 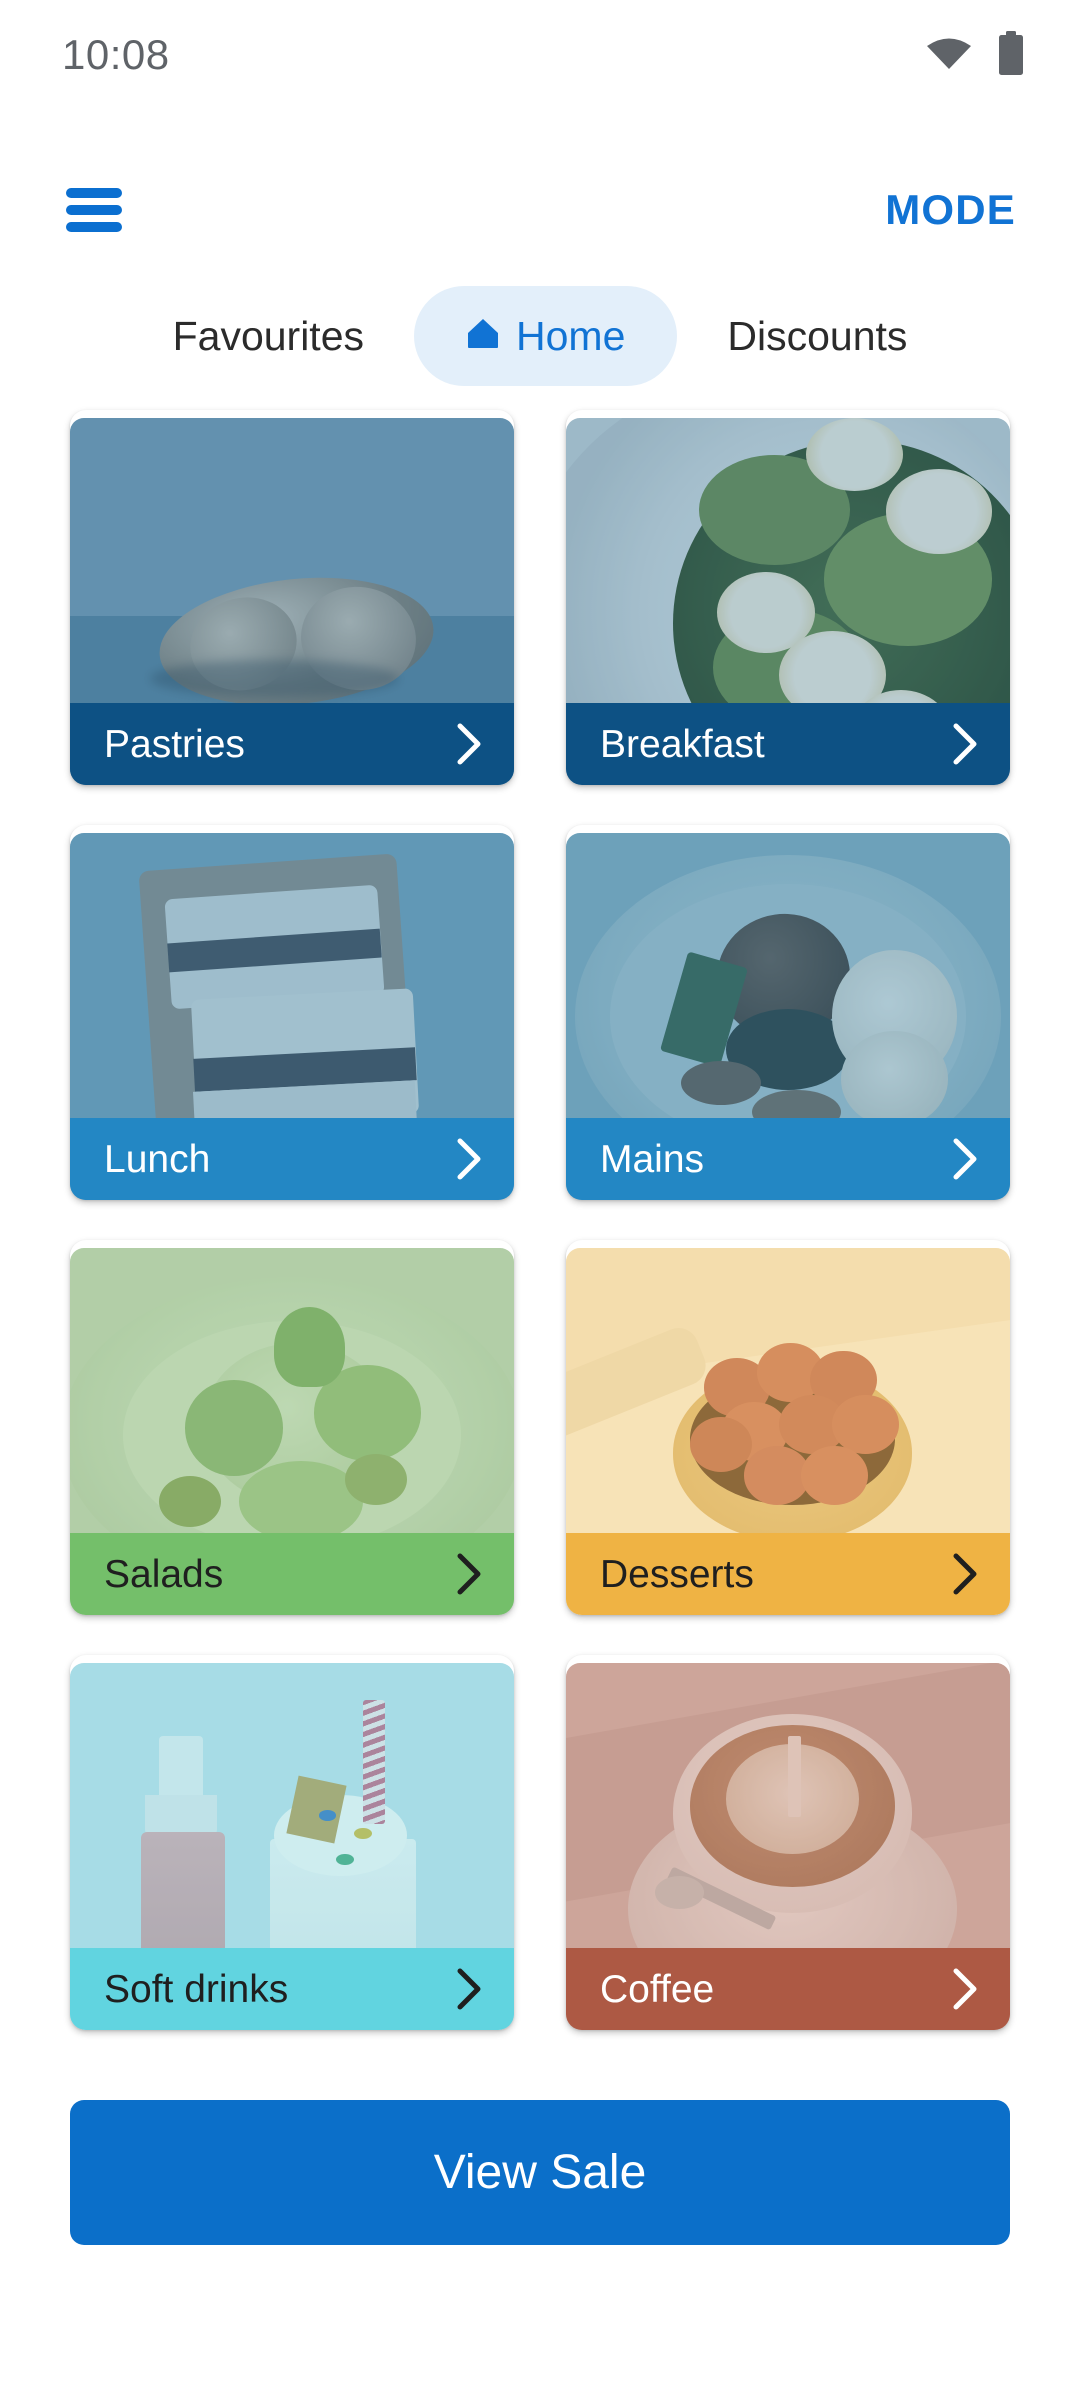 What do you see at coordinates (657, 1989) in the screenshot?
I see `category-label: Coffee` at bounding box center [657, 1989].